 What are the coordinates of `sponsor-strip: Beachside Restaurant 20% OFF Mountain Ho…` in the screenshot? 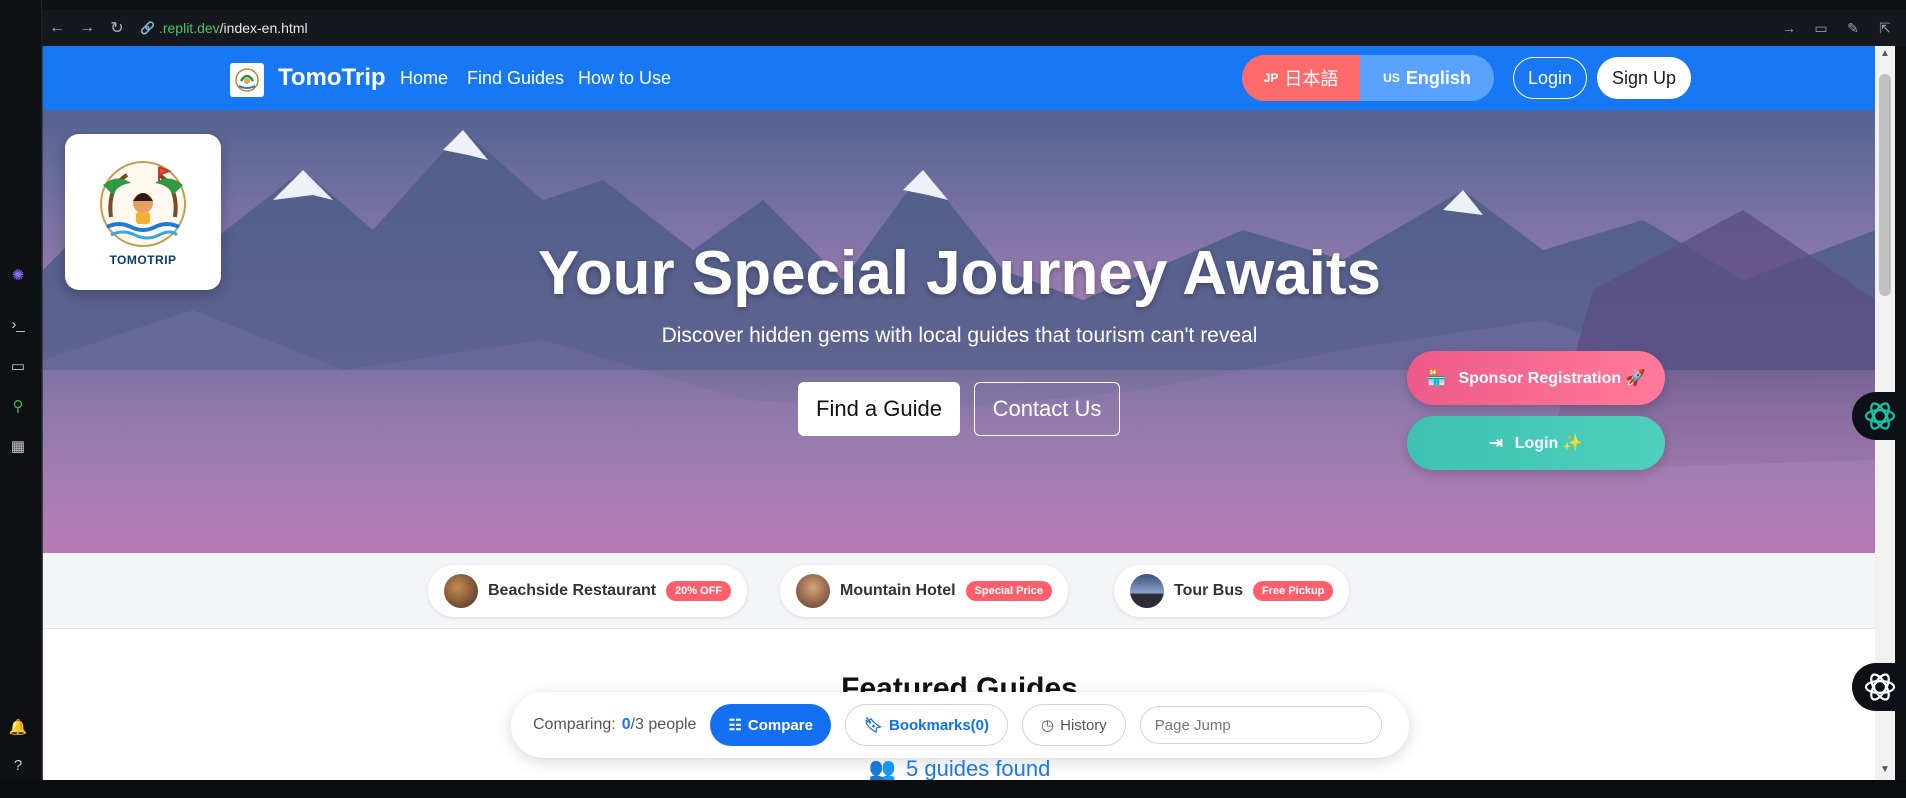 It's located at (959, 591).